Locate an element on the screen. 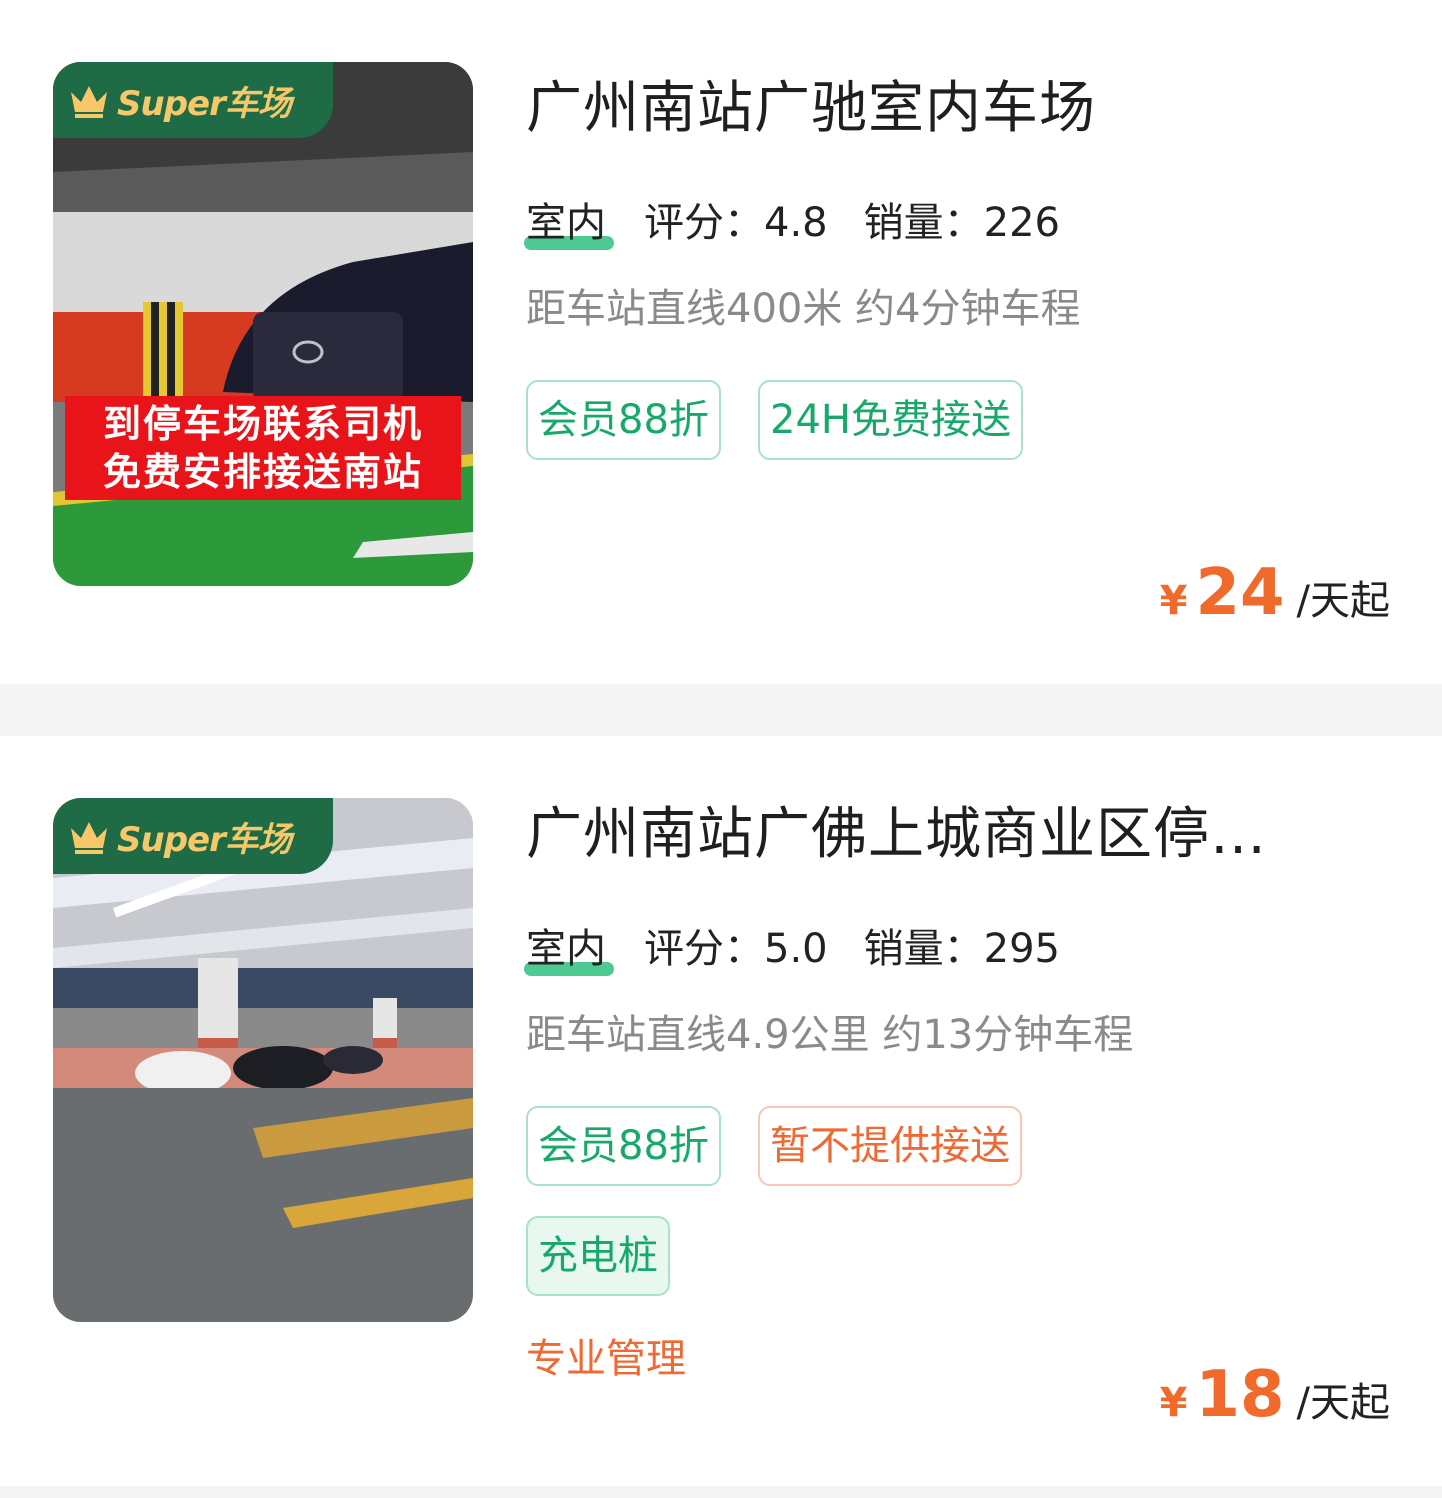 The height and width of the screenshot is (1498, 1442). sales-count: 销量：226 is located at coordinates (961, 223).